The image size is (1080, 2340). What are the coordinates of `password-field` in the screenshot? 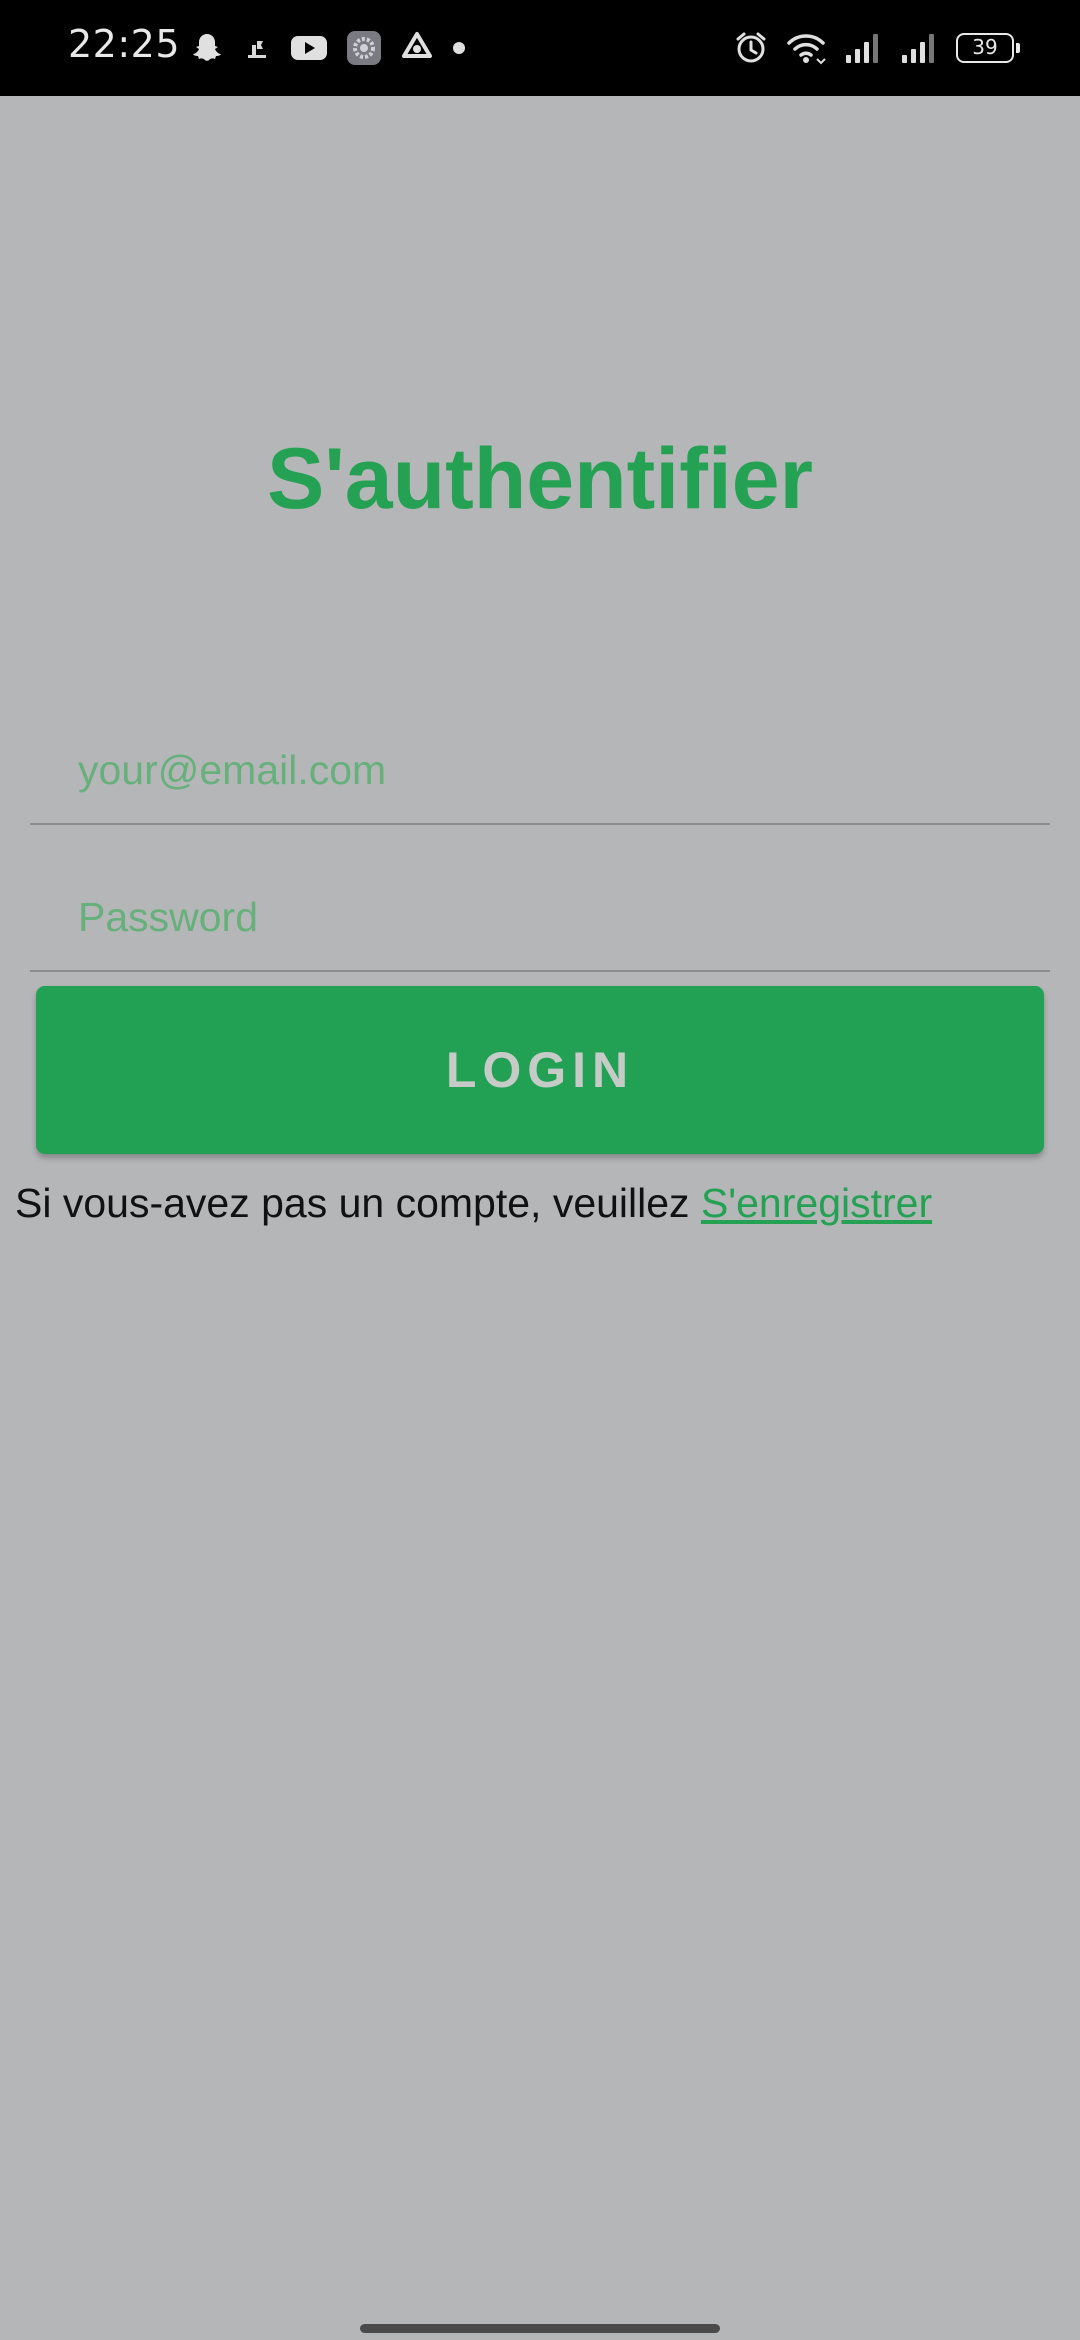 It's located at (548, 917).